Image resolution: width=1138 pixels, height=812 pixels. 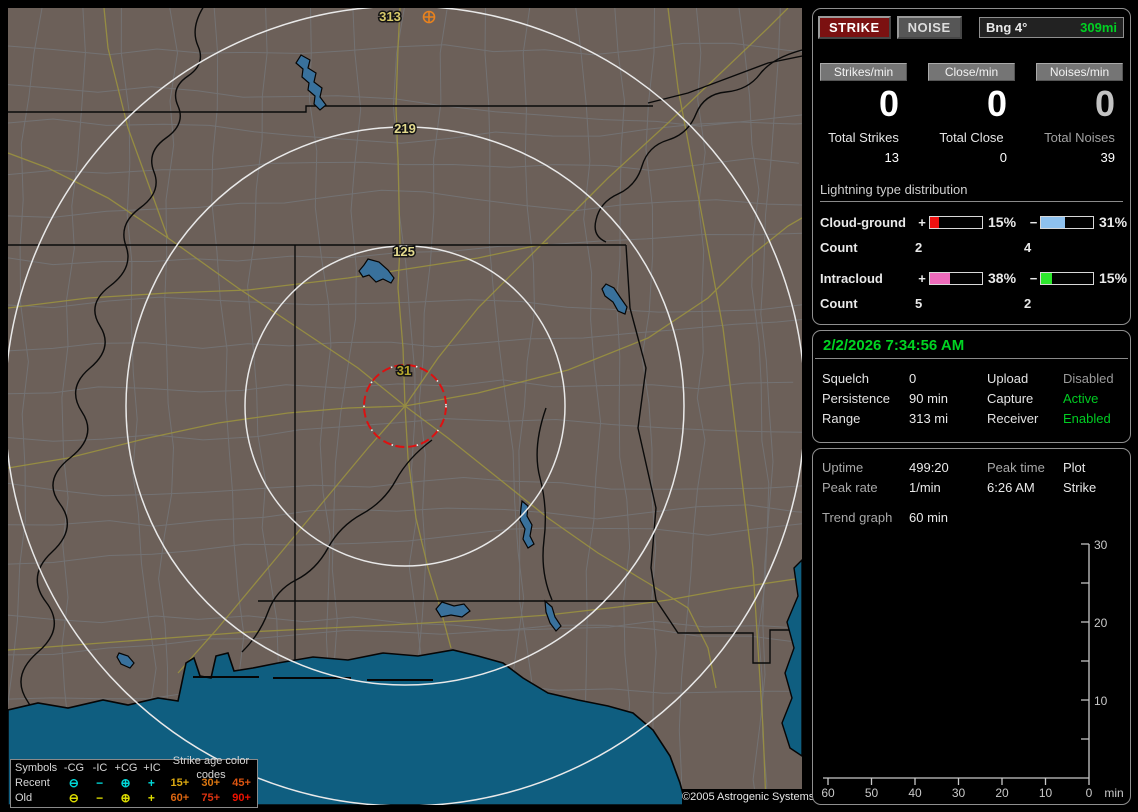 I want to click on close-column: Close/min 0 Total Close 0, so click(x=971, y=114).